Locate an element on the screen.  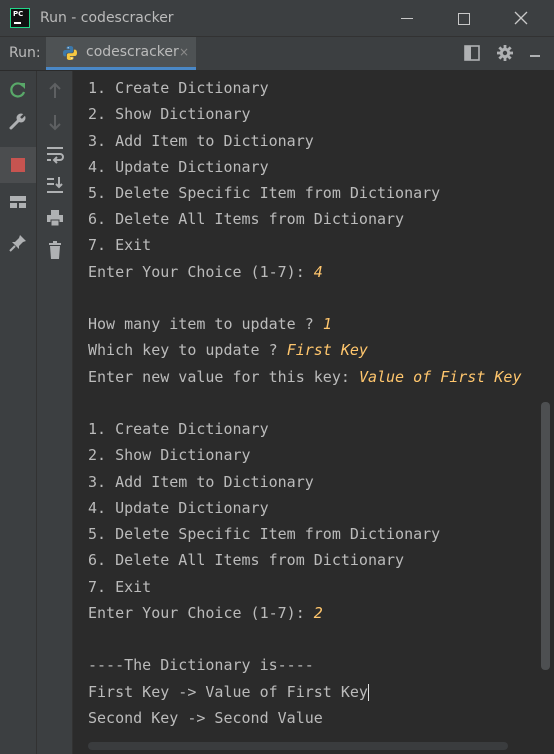
tab-label: codescracker is located at coordinates (132, 52).